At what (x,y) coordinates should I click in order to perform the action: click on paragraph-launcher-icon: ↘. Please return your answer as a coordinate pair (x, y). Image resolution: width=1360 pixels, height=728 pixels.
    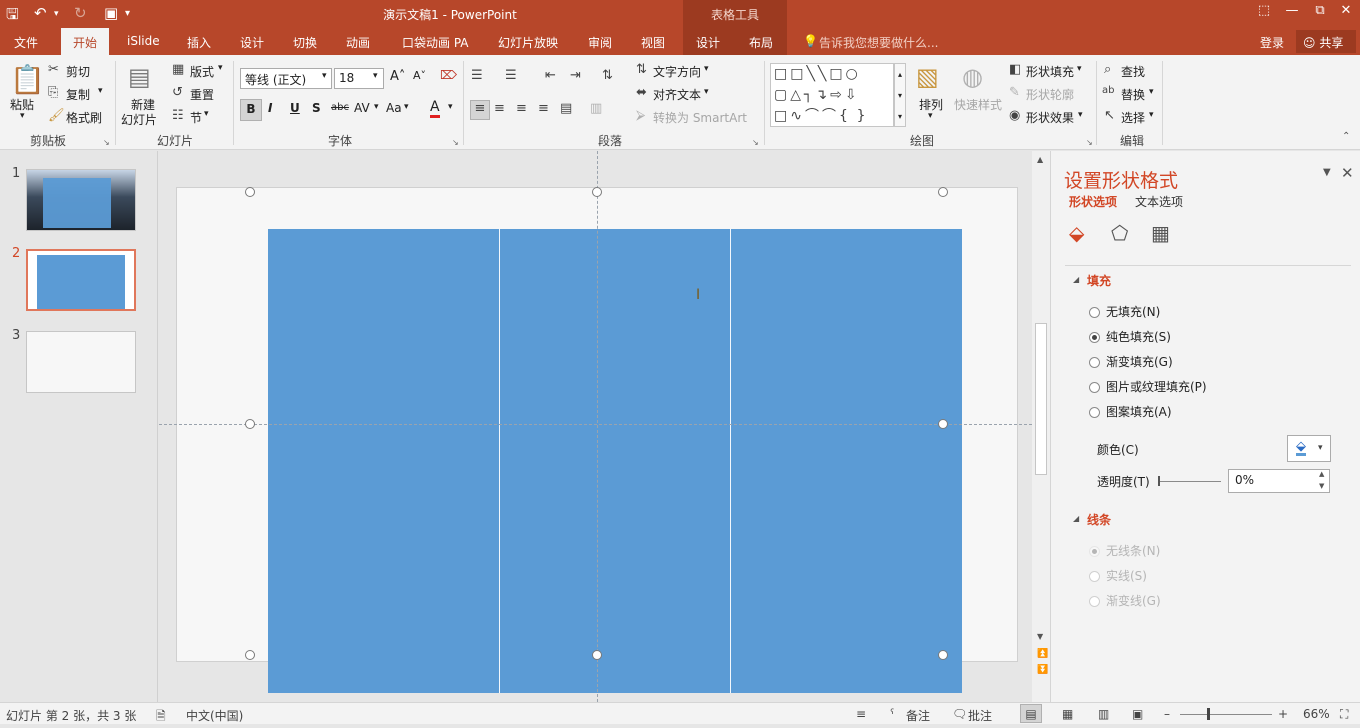
    Looking at the image, I should click on (755, 142).